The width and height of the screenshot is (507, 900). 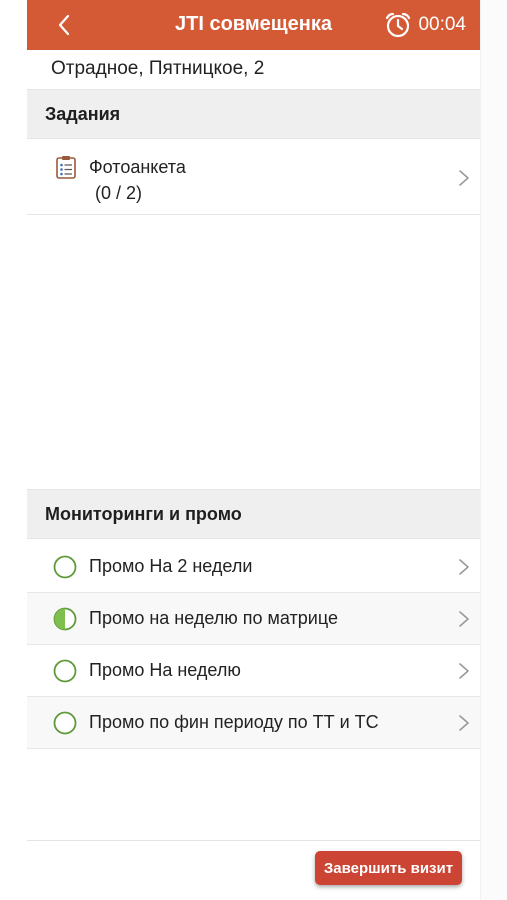 I want to click on finish-visit-button: Завершить визит, so click(x=388, y=868).